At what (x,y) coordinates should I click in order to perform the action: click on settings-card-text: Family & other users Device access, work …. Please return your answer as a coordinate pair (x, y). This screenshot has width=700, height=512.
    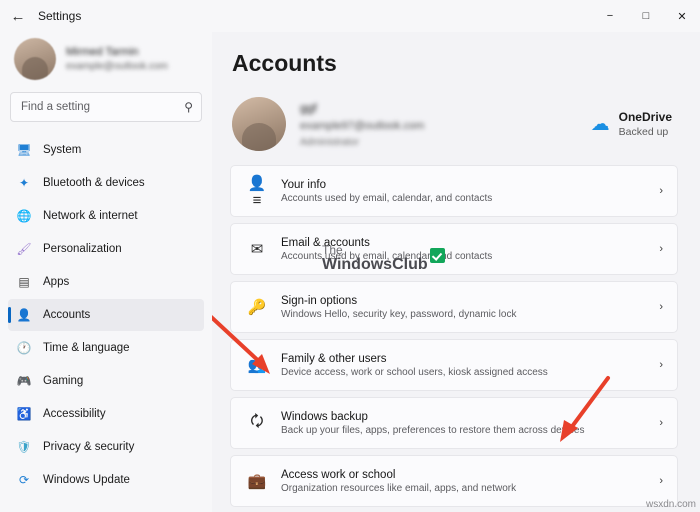
    Looking at the image, I should click on (414, 365).